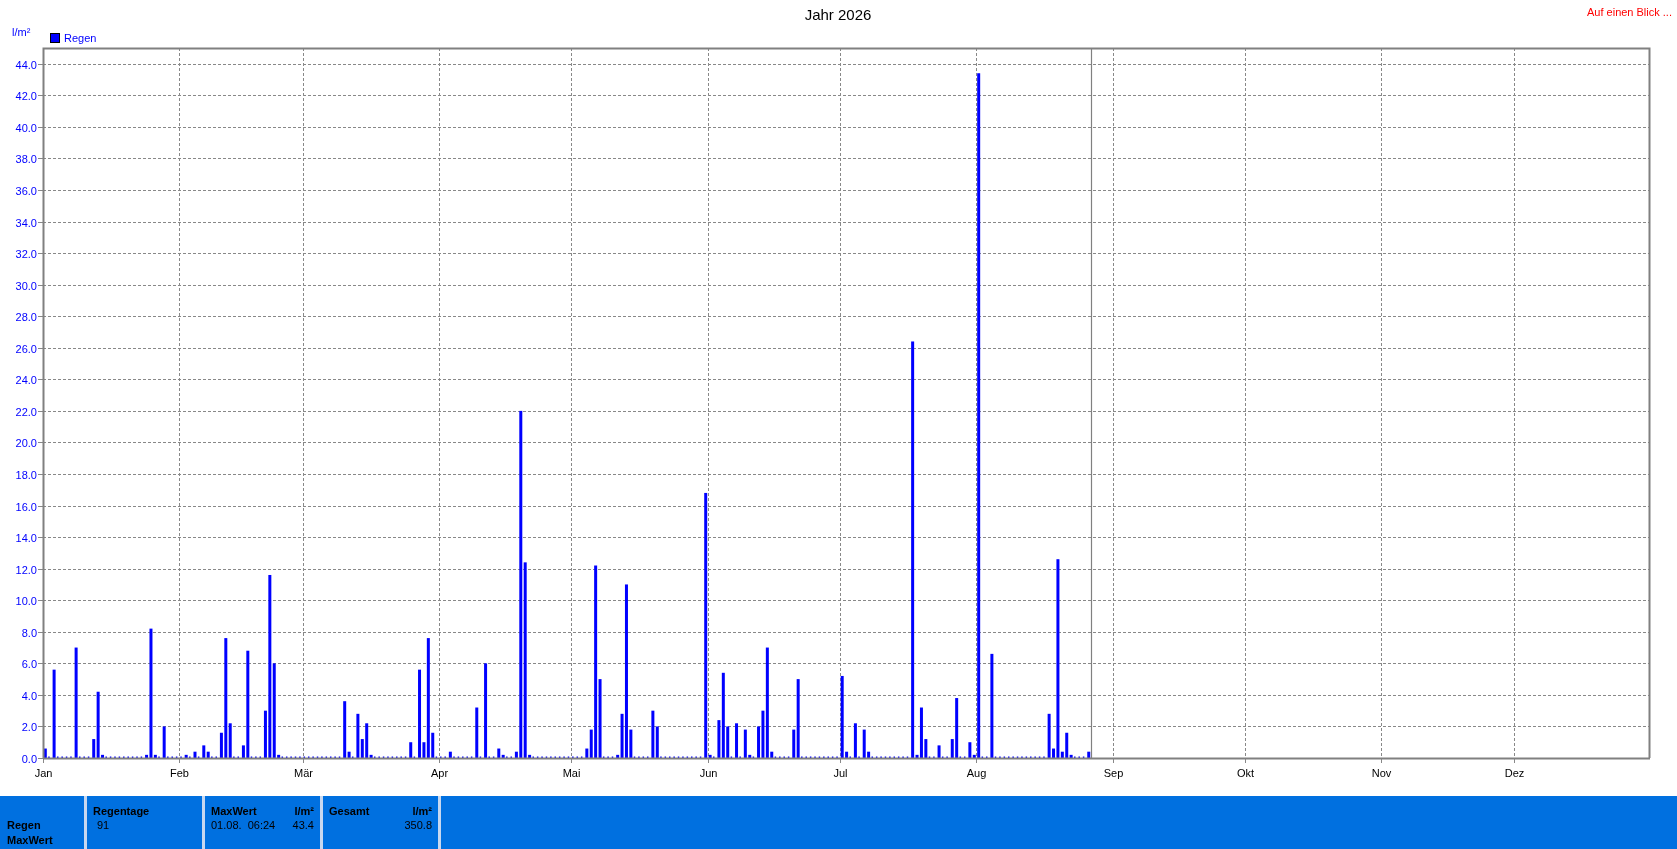 This screenshot has height=849, width=1677. What do you see at coordinates (26, 253) in the screenshot?
I see `y-axis-label: 32.0` at bounding box center [26, 253].